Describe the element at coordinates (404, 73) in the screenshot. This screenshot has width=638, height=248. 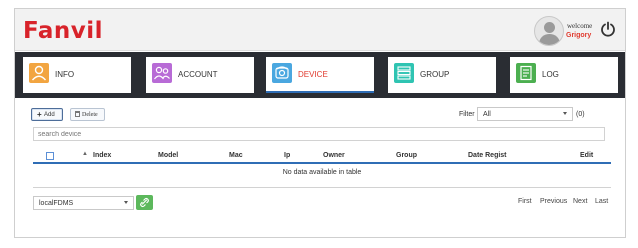
I see `group-list-icon` at that location.